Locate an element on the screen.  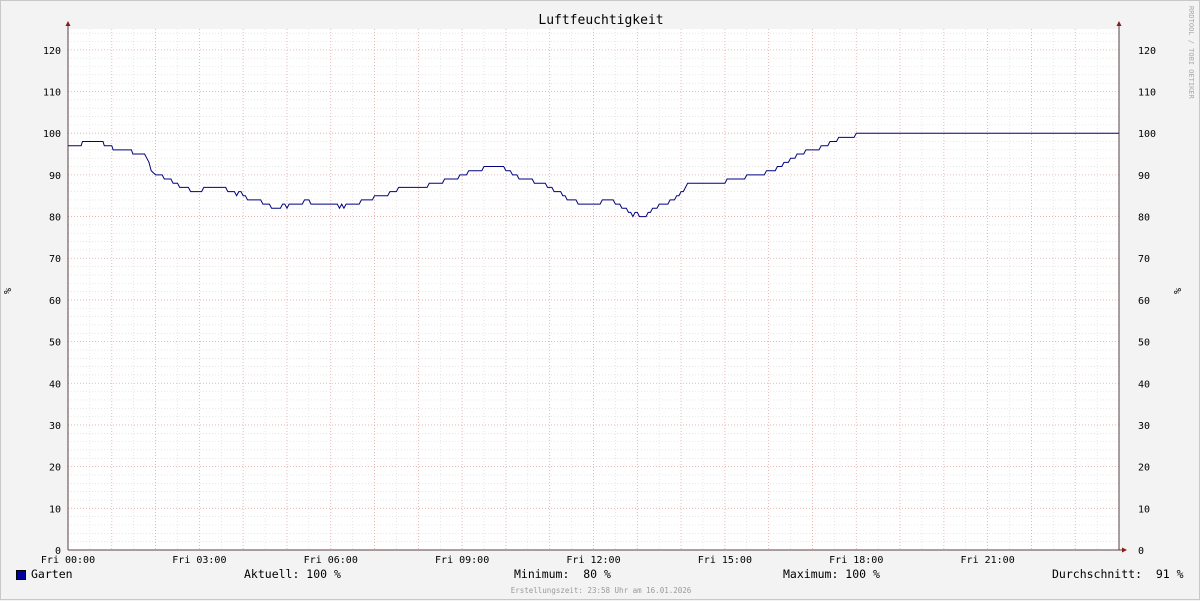
y-tick-label-right: 10 is located at coordinates (1144, 509).